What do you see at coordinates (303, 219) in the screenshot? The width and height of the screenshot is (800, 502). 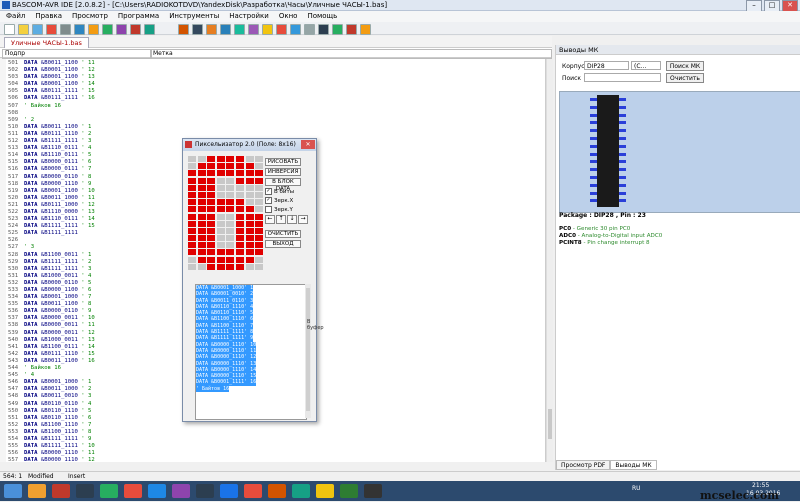 I see `shift-right-button: →` at bounding box center [303, 219].